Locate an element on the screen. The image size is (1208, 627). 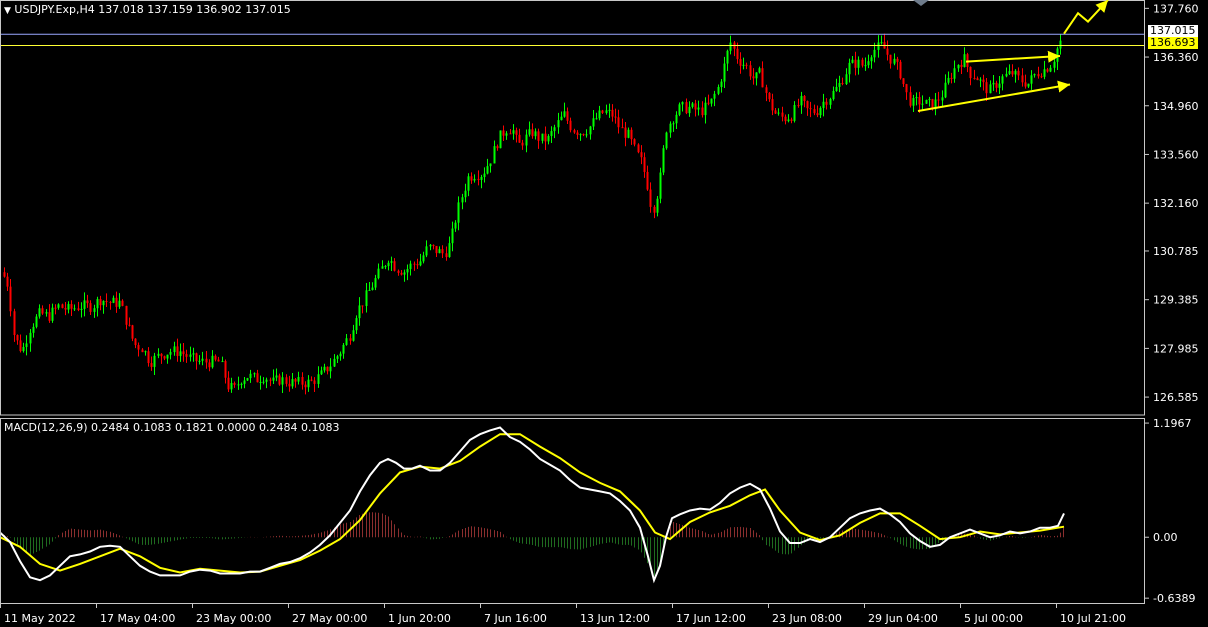
price-tick-label: 136.360 is located at coordinates (1176, 57).